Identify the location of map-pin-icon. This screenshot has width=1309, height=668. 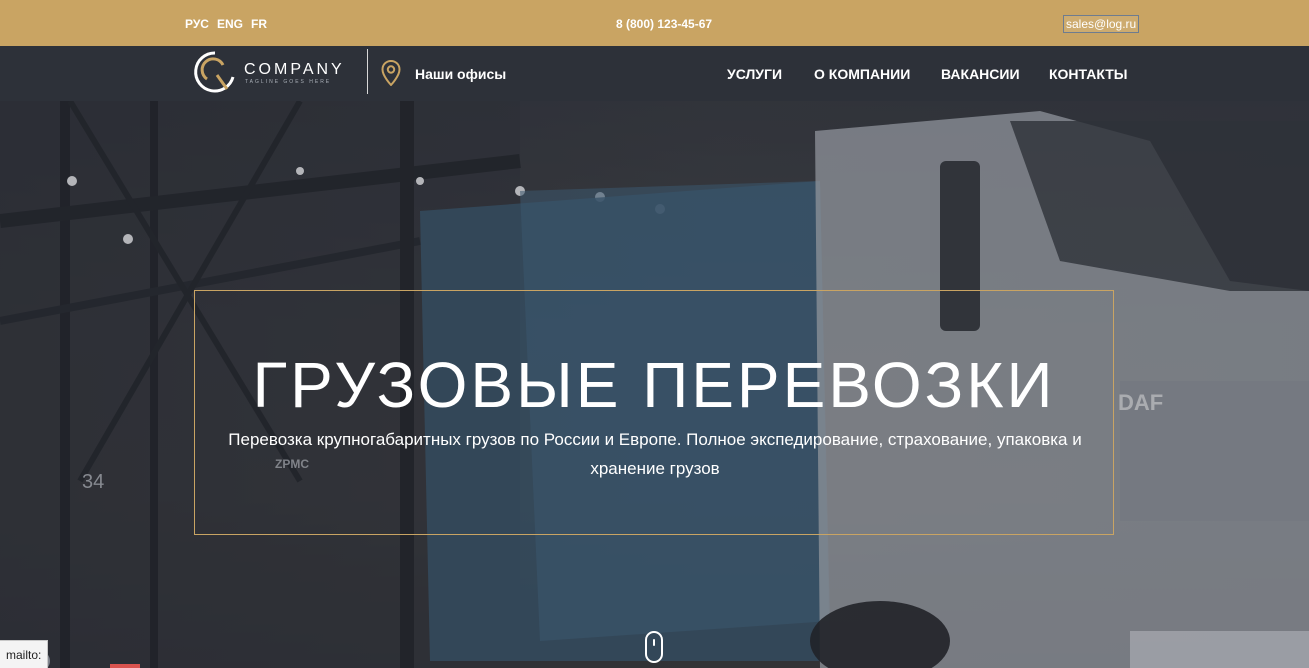
(391, 73).